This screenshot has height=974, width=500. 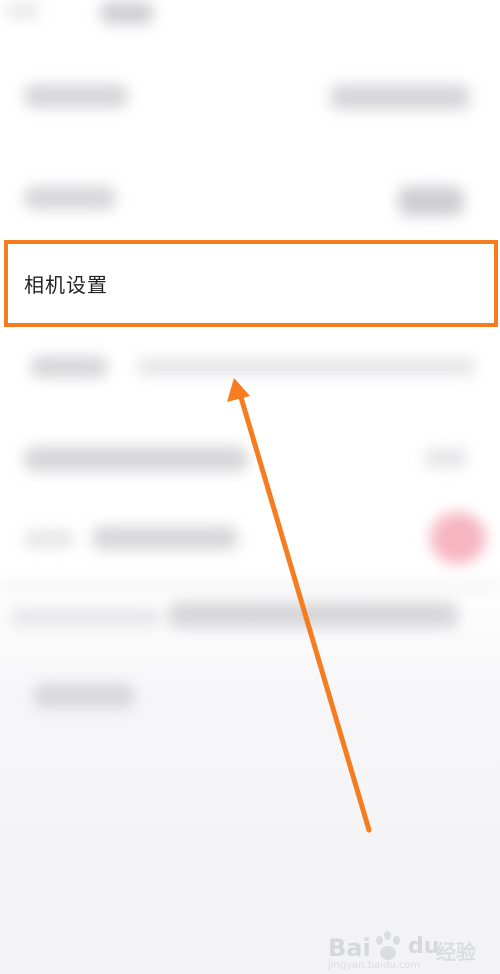 I want to click on watermark-brand-right: du, so click(x=424, y=946).